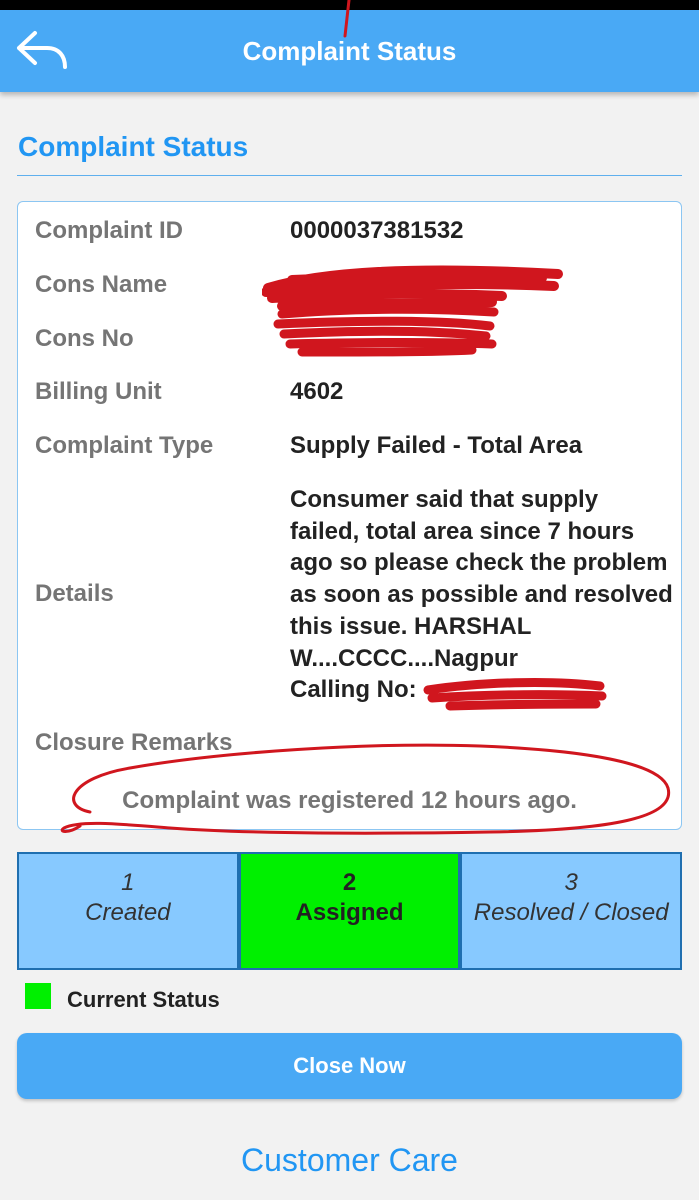 The image size is (699, 1200). I want to click on step-resolved-closed: 3 Resolved / Closed, so click(571, 911).